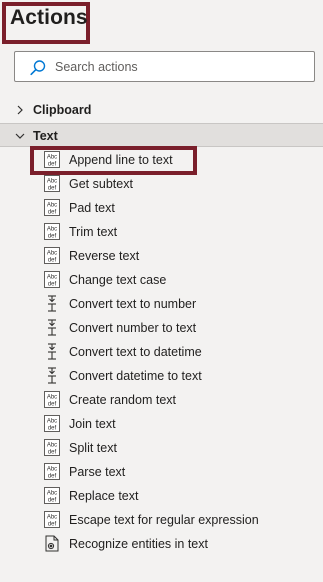 The image size is (323, 582). I want to click on action-item: Convert number to text, so click(161, 328).